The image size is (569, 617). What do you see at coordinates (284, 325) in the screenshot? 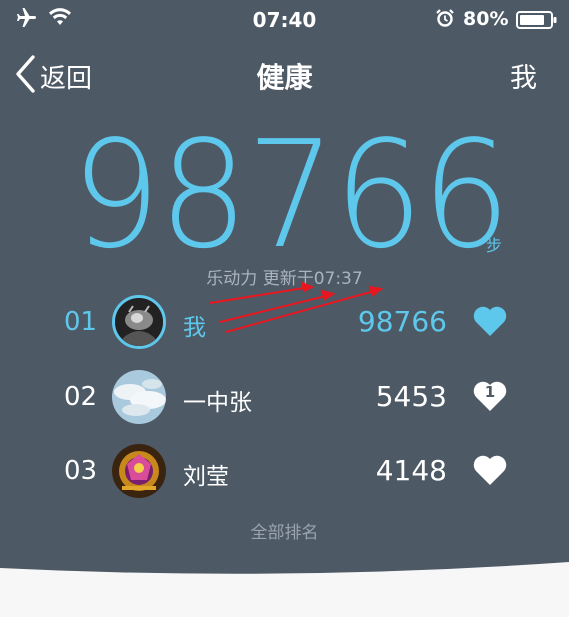
I see `rank-row-1: 01 我 98766` at bounding box center [284, 325].